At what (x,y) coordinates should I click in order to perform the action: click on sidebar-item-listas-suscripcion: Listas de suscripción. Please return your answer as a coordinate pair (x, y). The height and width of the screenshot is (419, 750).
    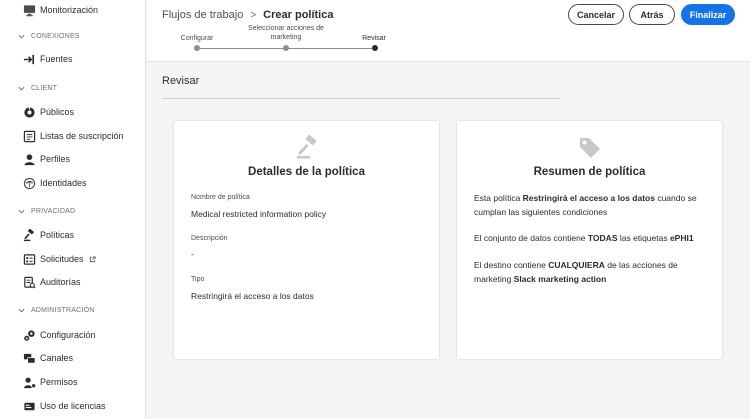
    Looking at the image, I should click on (73, 136).